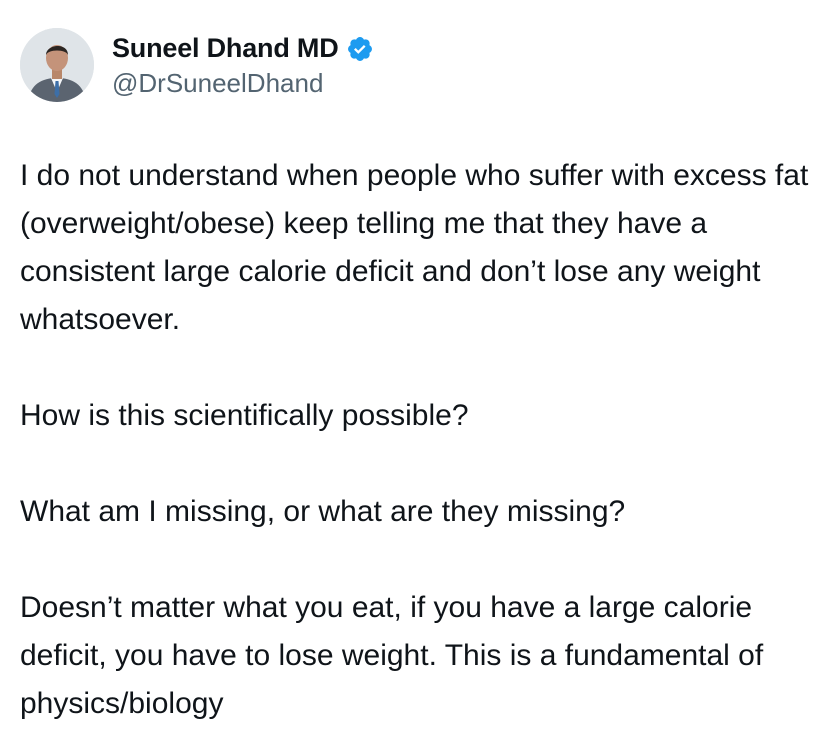 This screenshot has height=740, width=840. I want to click on name-row: Suneel Dhand MD, so click(243, 49).